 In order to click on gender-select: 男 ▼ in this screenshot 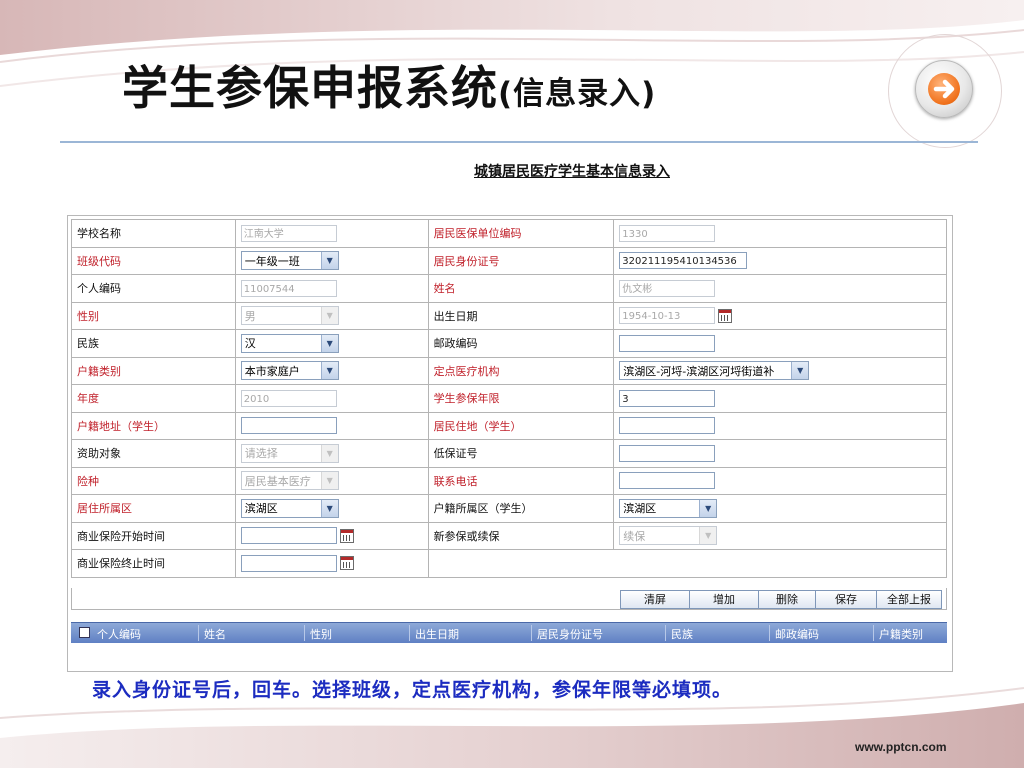, I will do `click(289, 316)`.